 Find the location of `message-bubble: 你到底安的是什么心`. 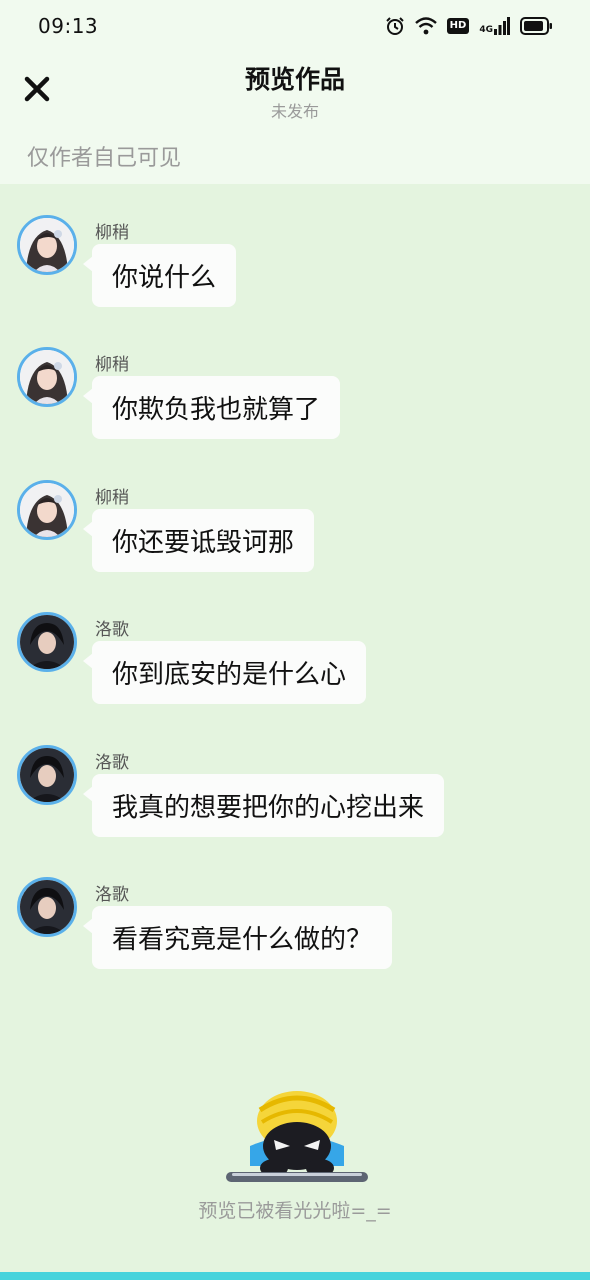

message-bubble: 你到底安的是什么心 is located at coordinates (224, 672).